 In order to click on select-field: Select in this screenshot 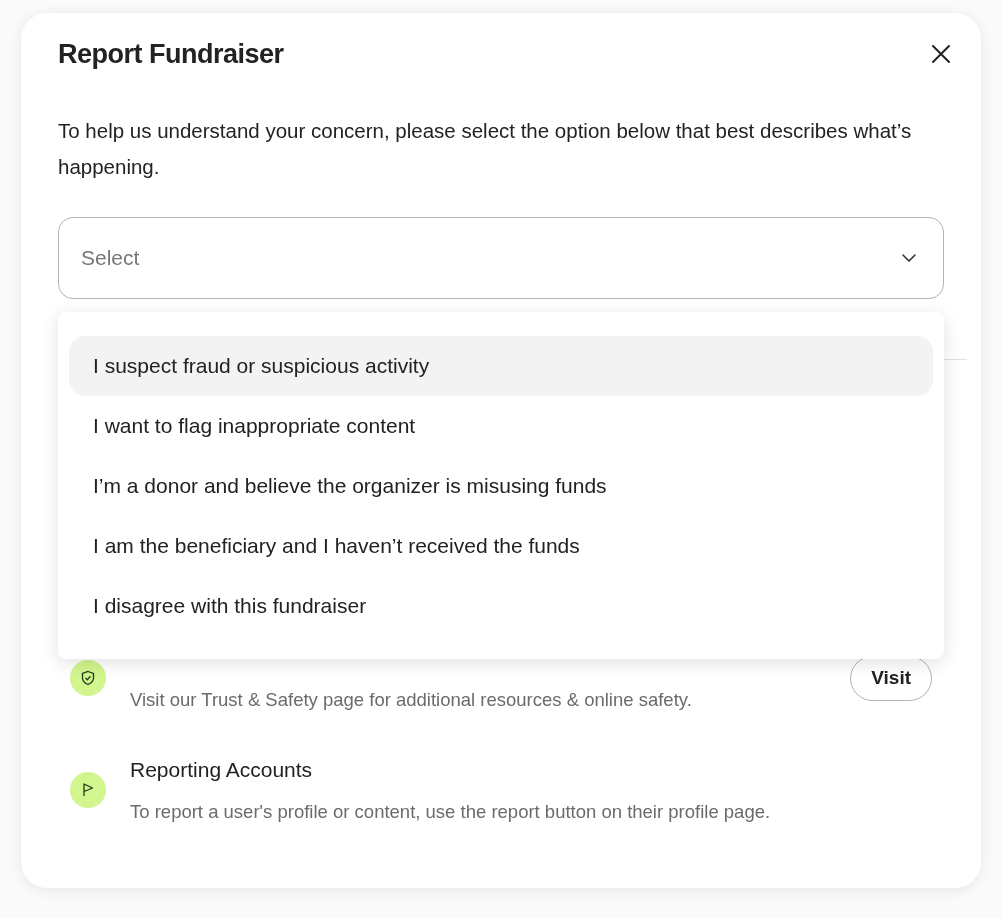, I will do `click(501, 258)`.